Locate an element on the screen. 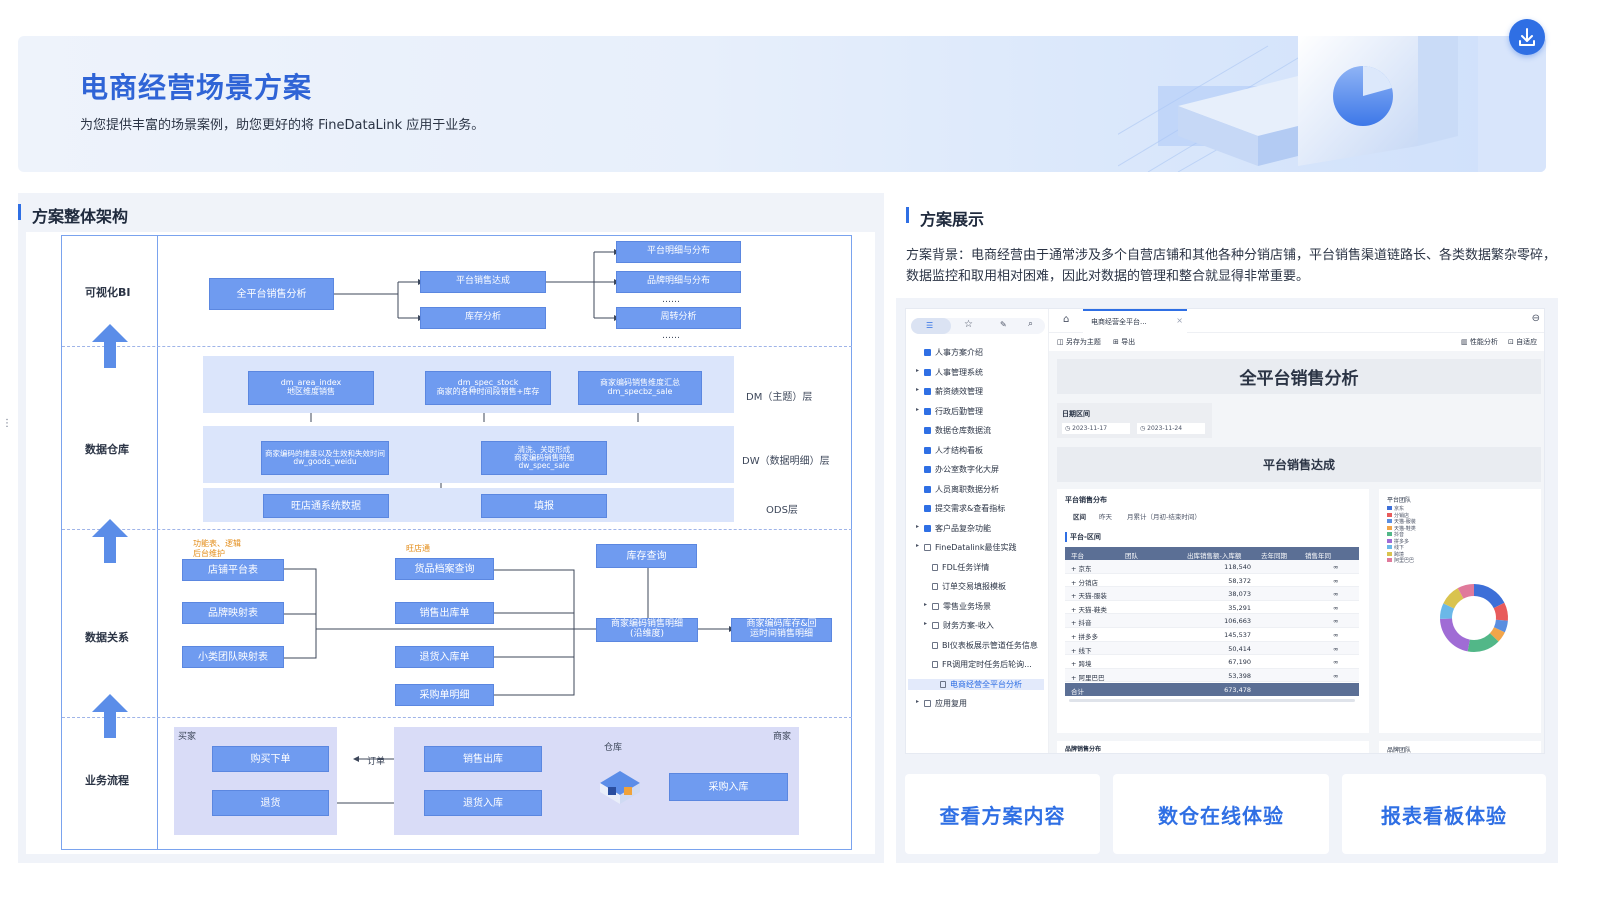 The image size is (1600, 900). date-to-input: ◷ 2023-11-24 is located at coordinates (1171, 428).